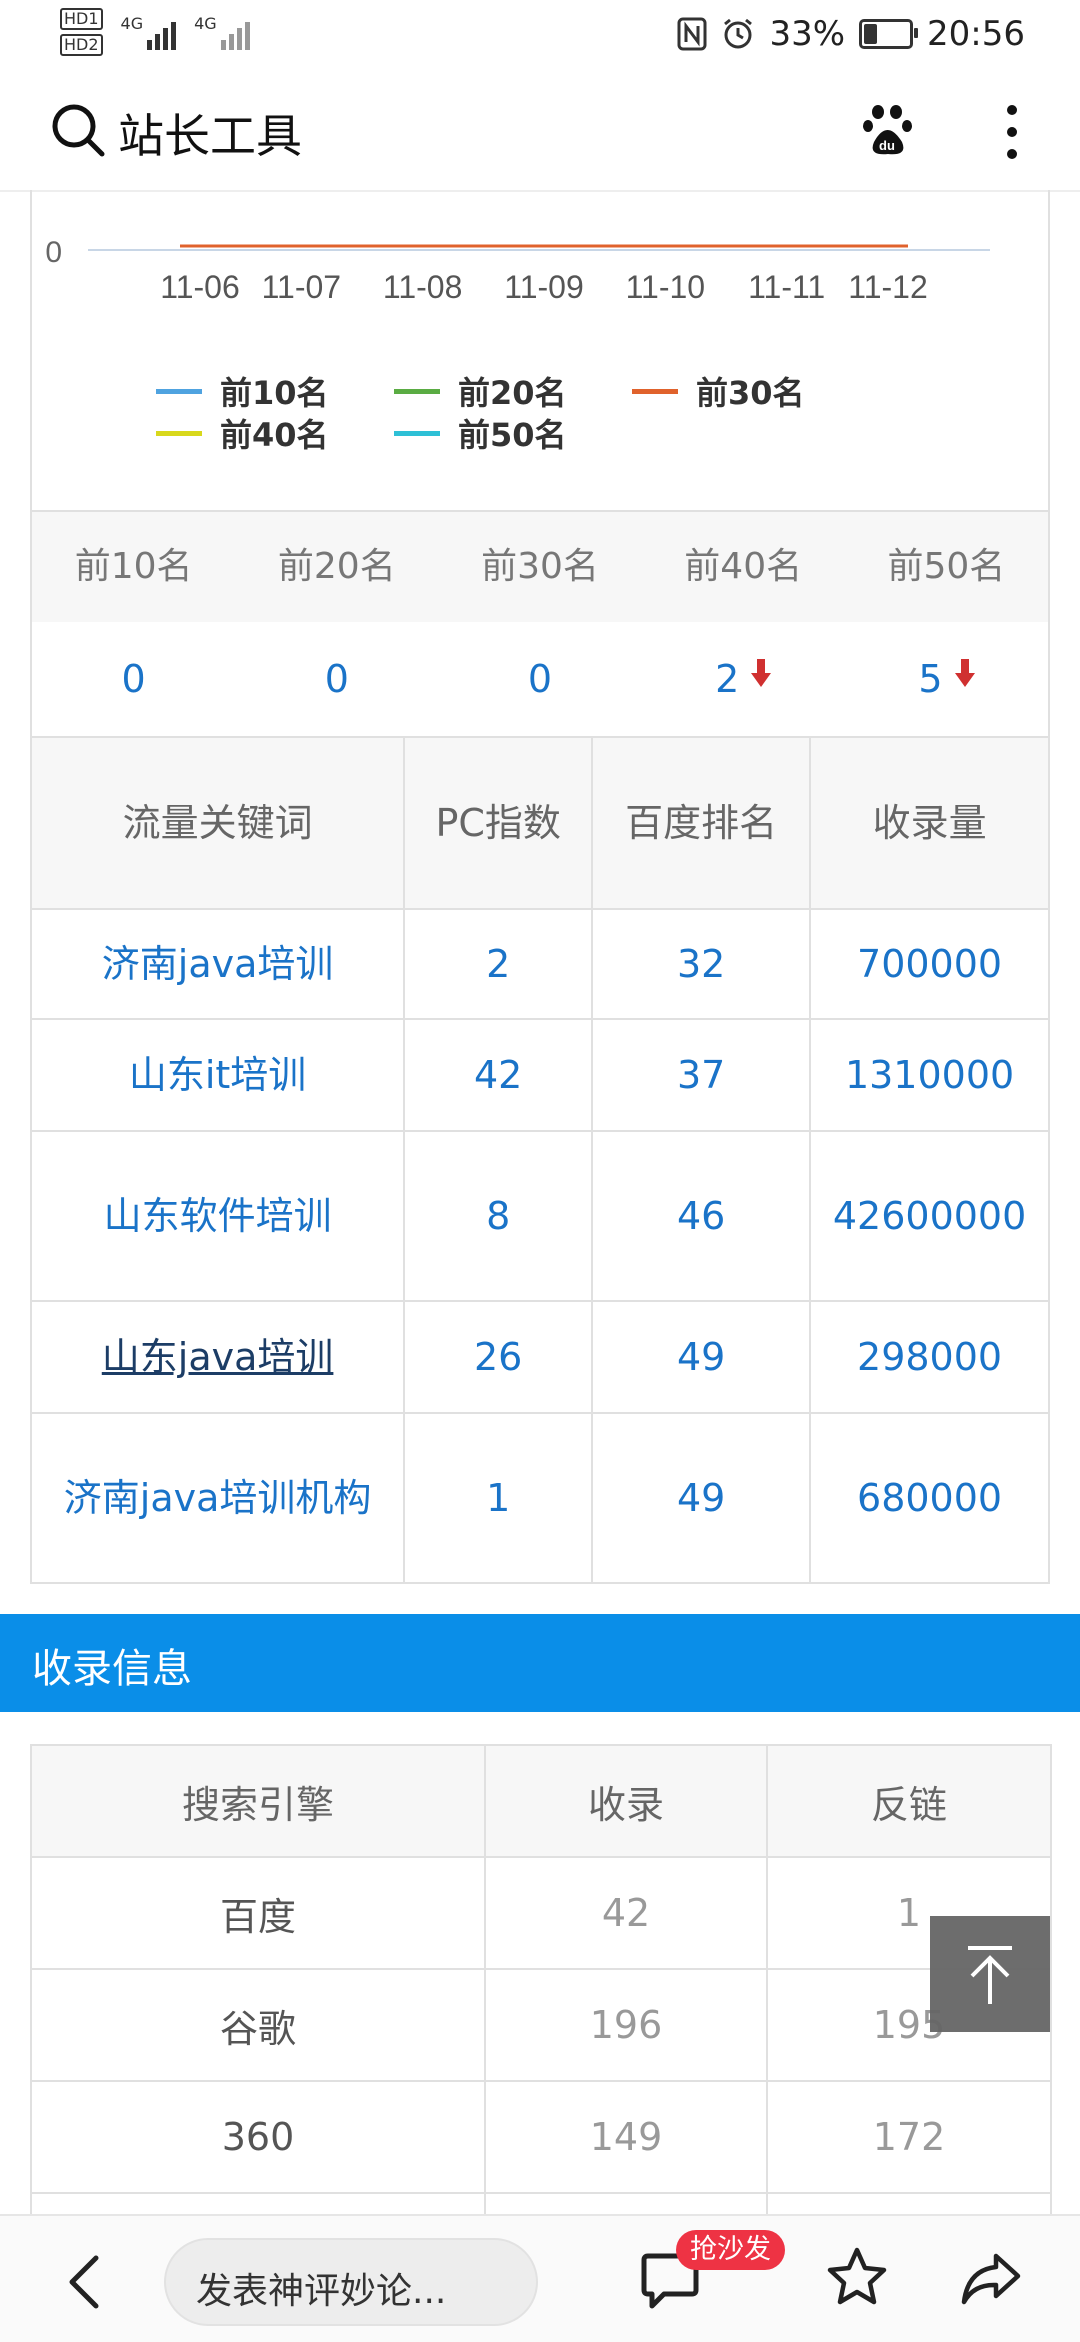  I want to click on table-row: 山东软件培训 8 46 42600000, so click(539, 1216).